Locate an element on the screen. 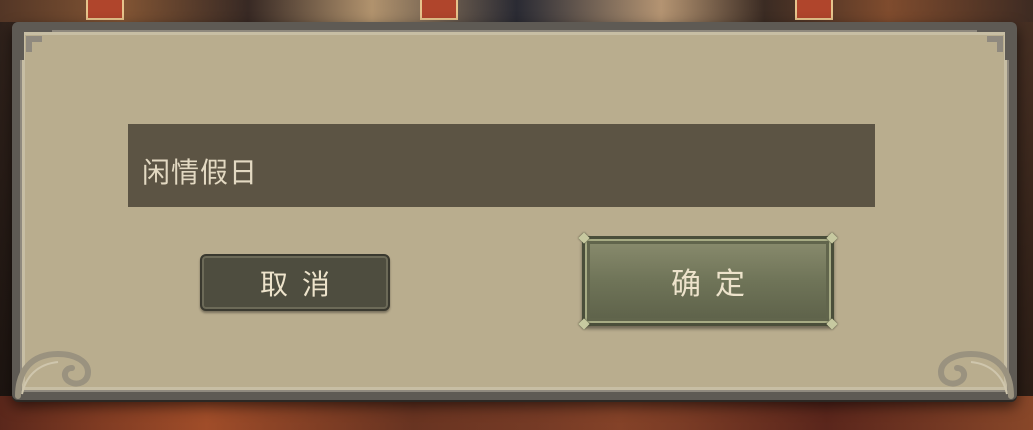  name-input: 闲情假日 is located at coordinates (501, 165).